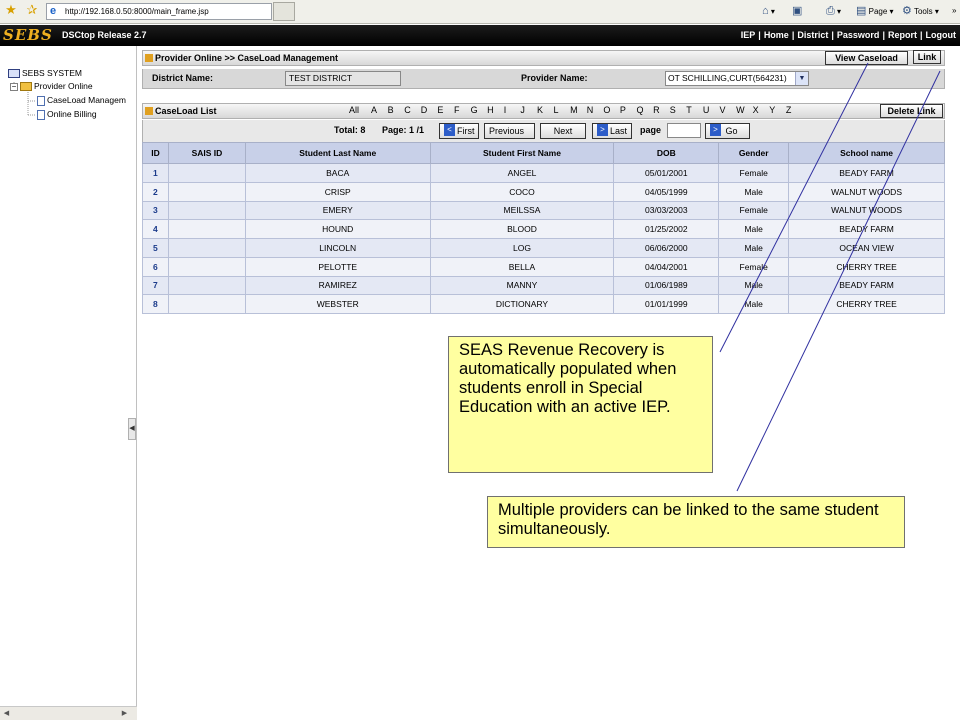  Describe the element at coordinates (155, 210) in the screenshot. I see `cell-id: 3` at that location.